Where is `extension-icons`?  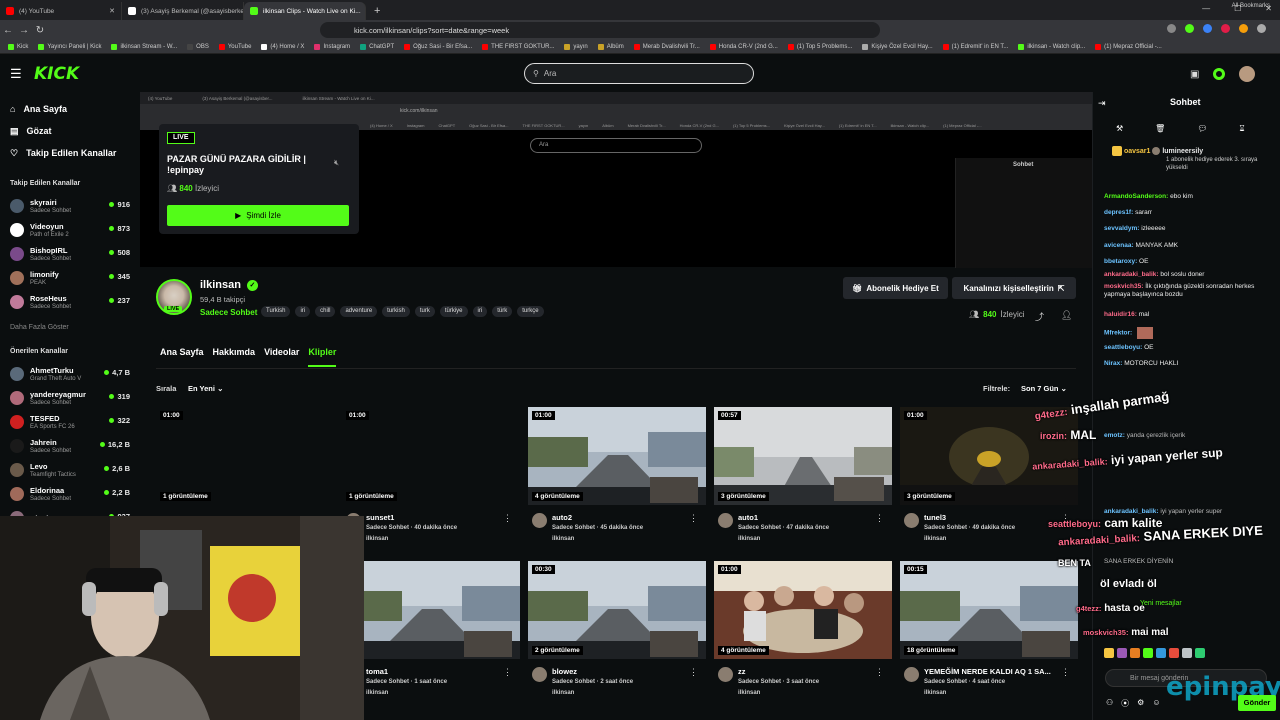
extension-icons is located at coordinates (1216, 28).